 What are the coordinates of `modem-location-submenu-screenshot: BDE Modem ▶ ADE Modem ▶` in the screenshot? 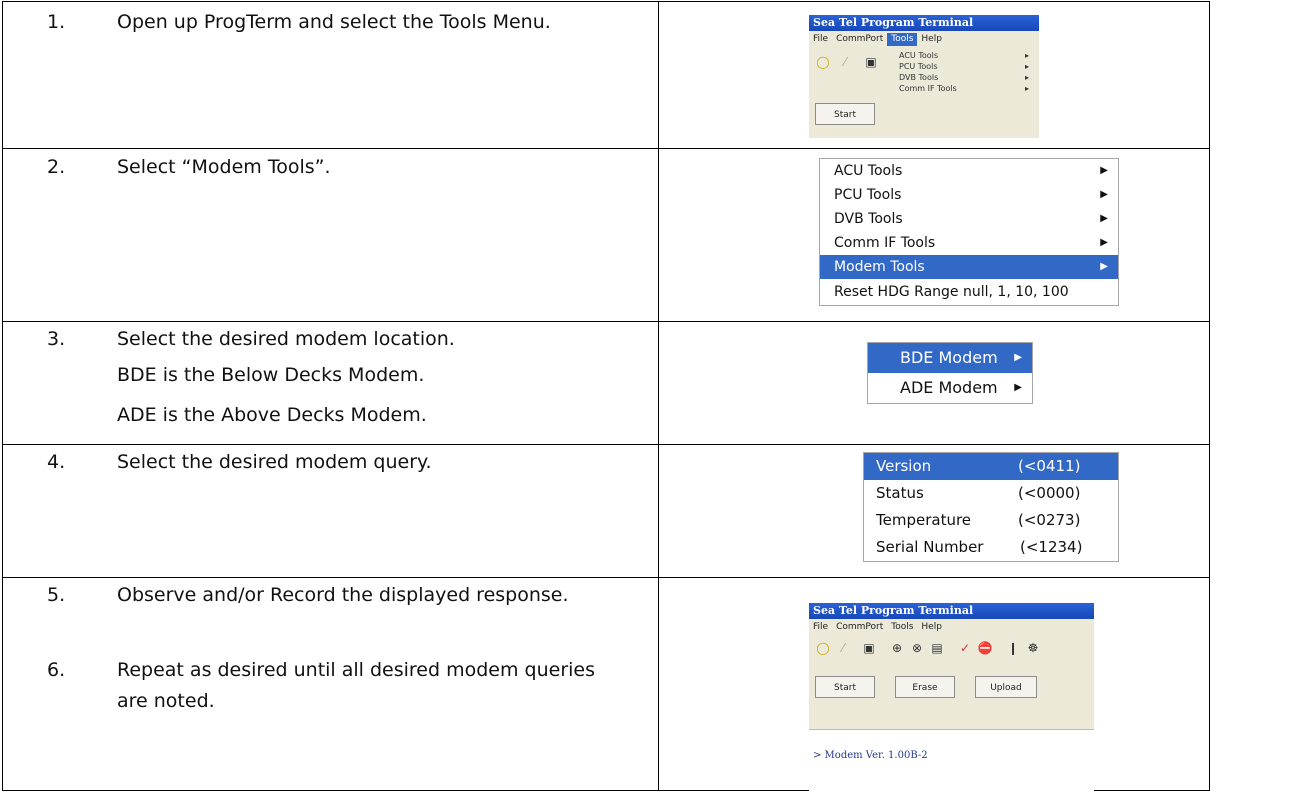 It's located at (950, 373).